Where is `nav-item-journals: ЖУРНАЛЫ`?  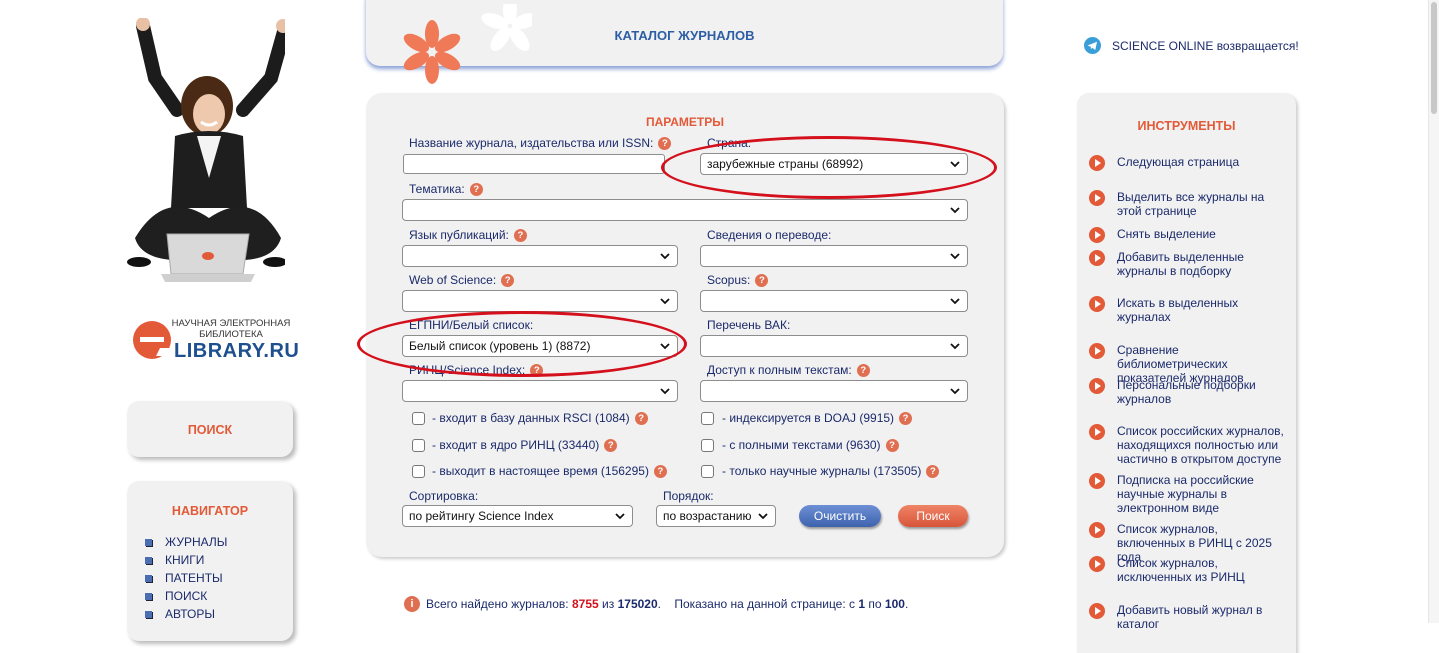 nav-item-journals: ЖУРНАЛЫ is located at coordinates (186, 542).